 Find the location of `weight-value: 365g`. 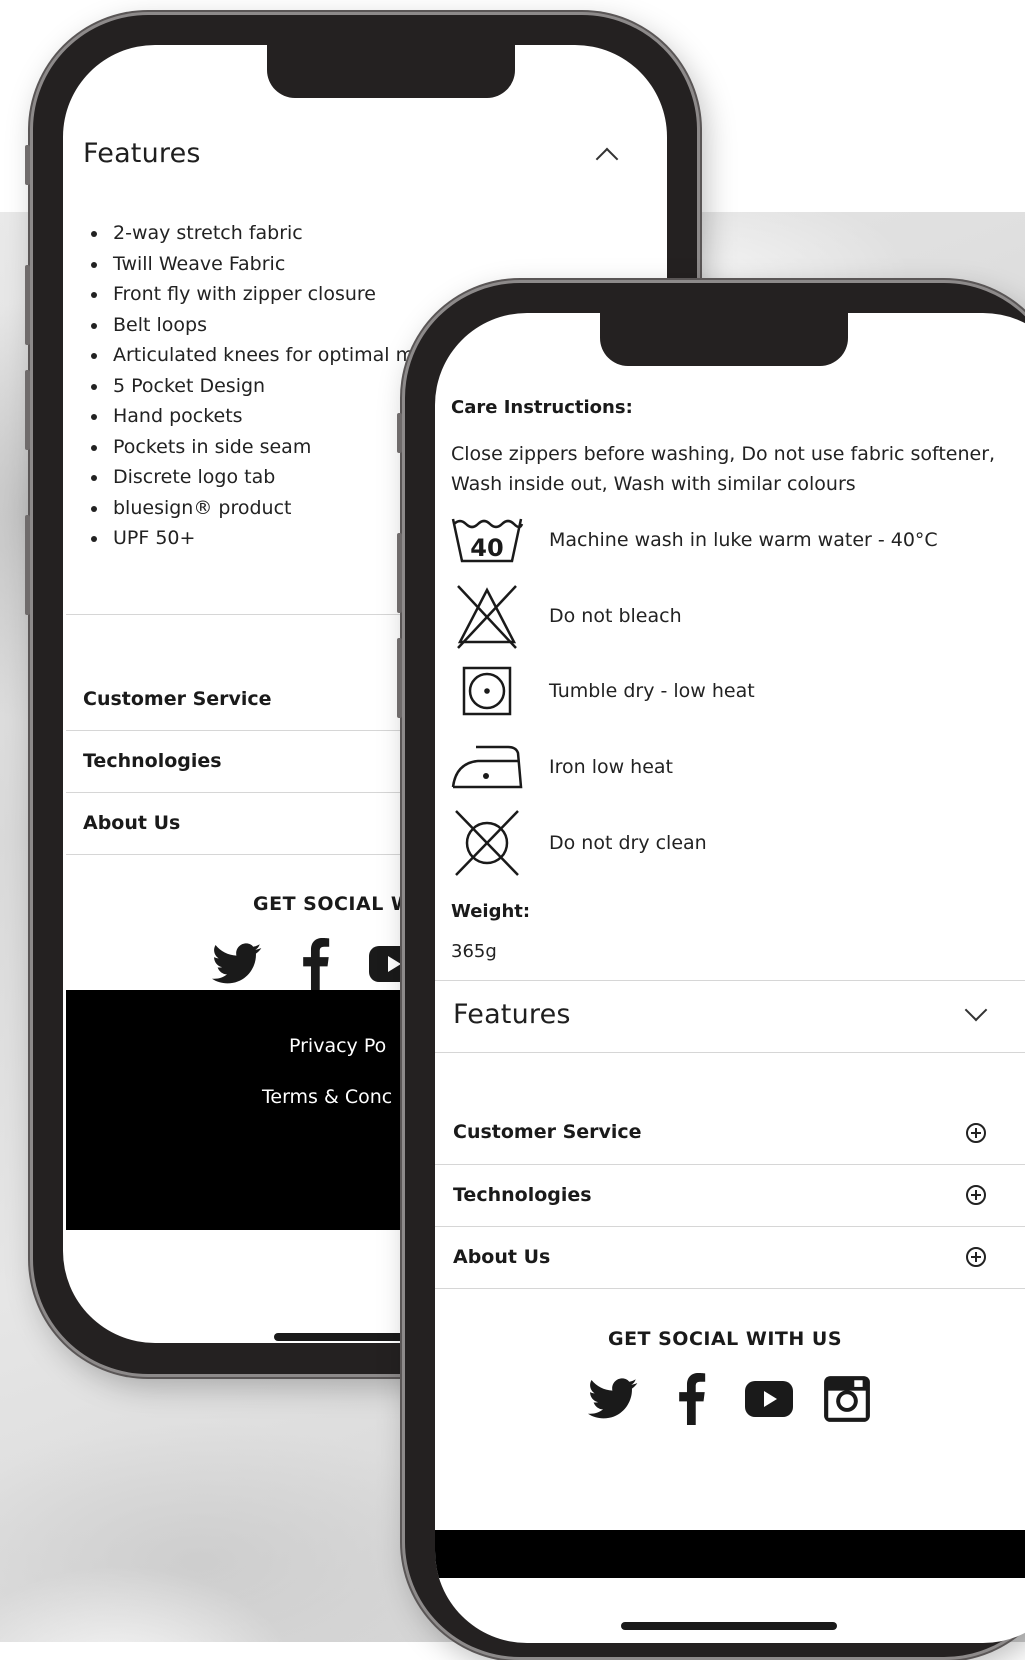

weight-value: 365g is located at coordinates (474, 951).